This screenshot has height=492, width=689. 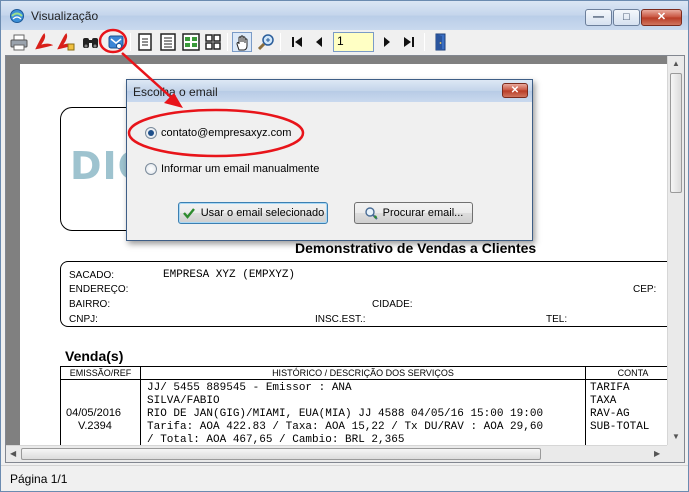 What do you see at coordinates (13, 453) in the screenshot?
I see `scroll-left-icon: ◀` at bounding box center [13, 453].